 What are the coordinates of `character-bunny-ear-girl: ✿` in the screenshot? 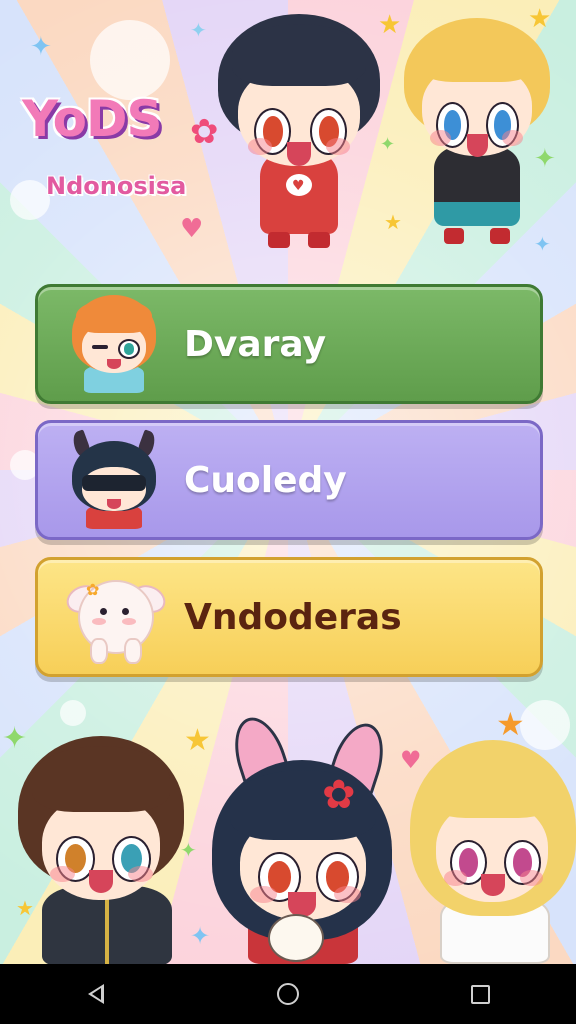 It's located at (302, 837).